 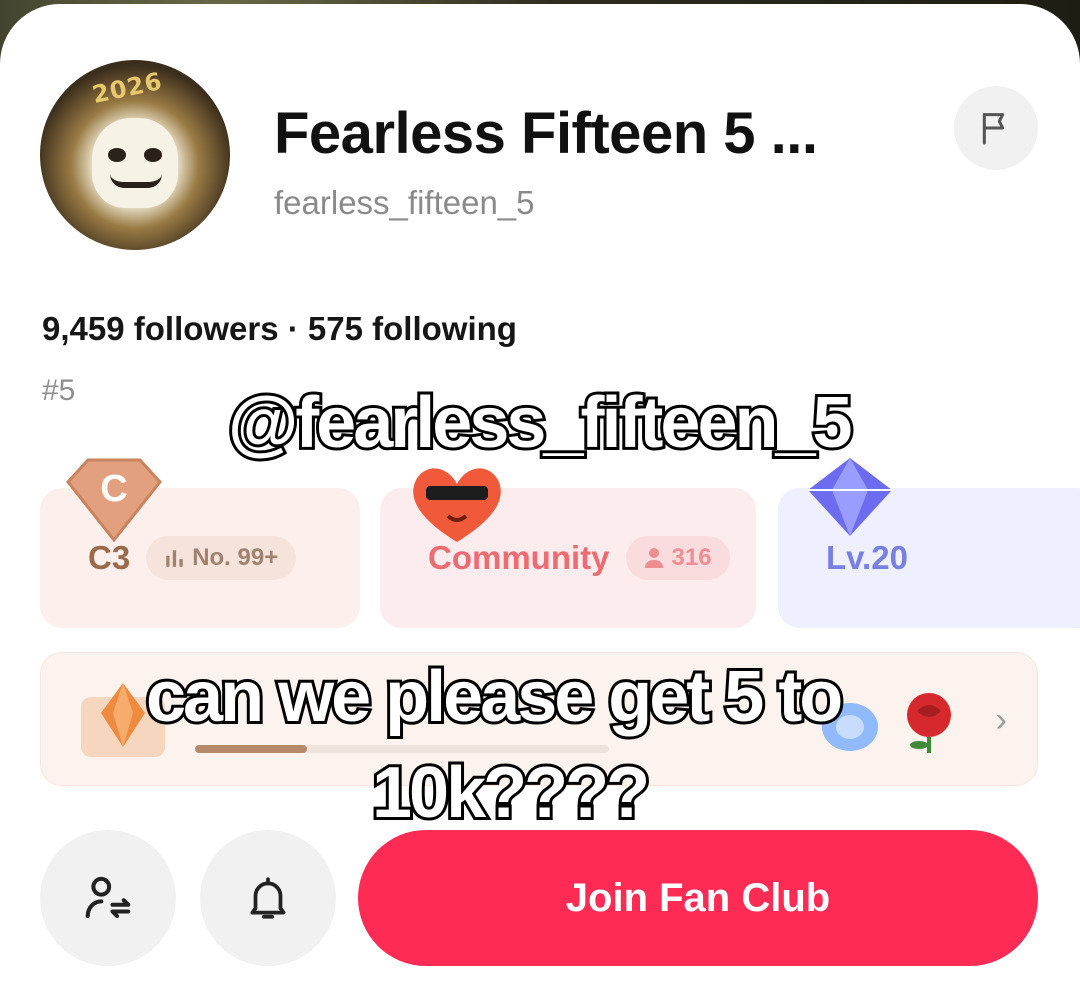 What do you see at coordinates (653, 558) in the screenshot?
I see `person-icon` at bounding box center [653, 558].